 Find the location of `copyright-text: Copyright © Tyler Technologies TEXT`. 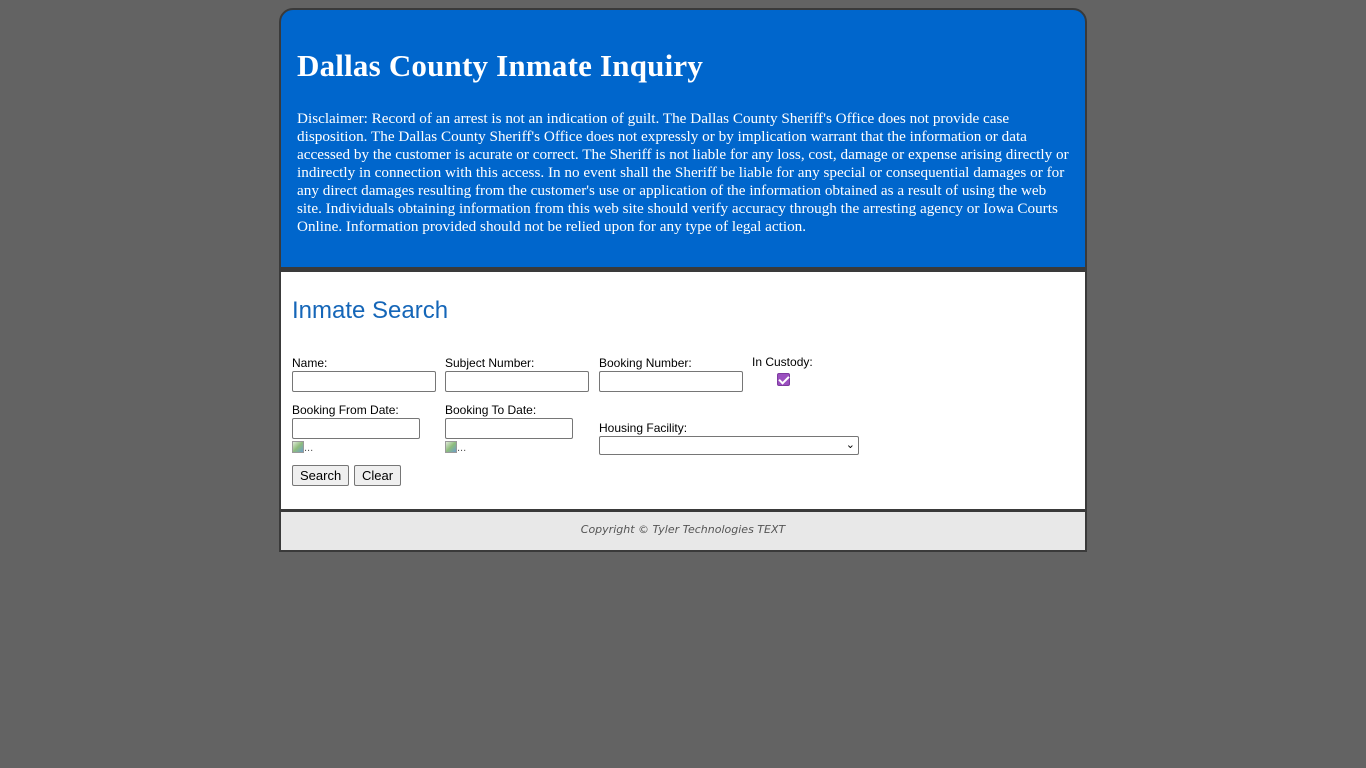

copyright-text: Copyright © Tyler Technologies TEXT is located at coordinates (683, 529).